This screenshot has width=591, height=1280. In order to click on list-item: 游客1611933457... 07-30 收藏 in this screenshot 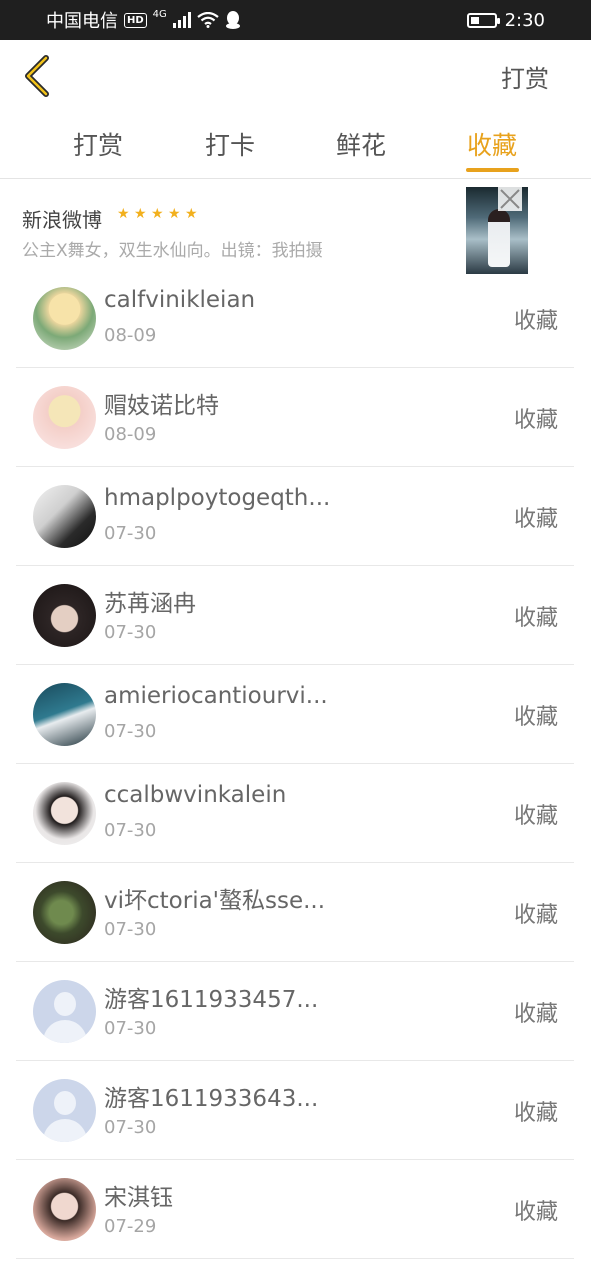, I will do `click(295, 1011)`.